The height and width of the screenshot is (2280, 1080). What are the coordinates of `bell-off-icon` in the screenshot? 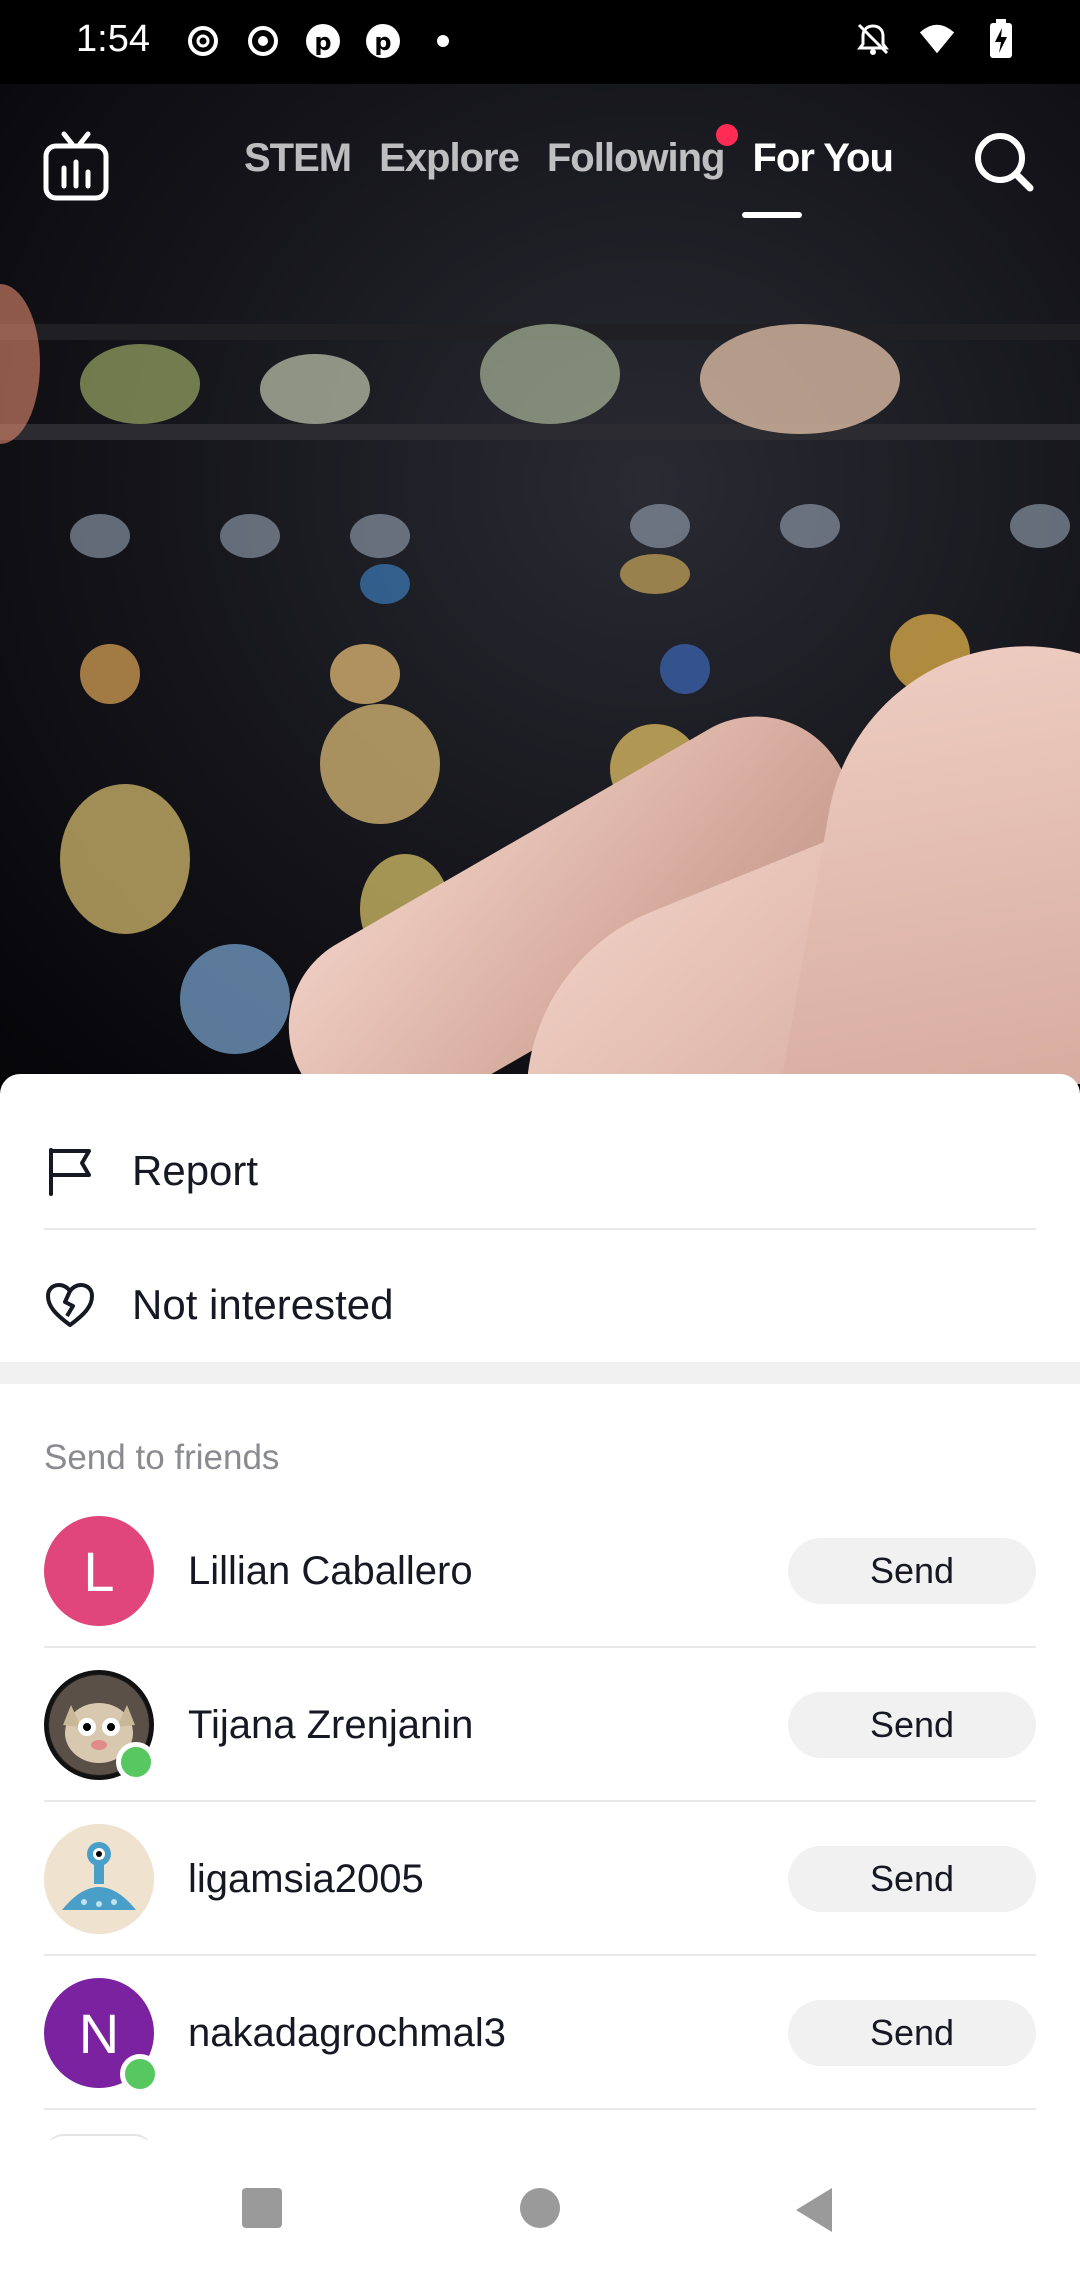 It's located at (873, 39).